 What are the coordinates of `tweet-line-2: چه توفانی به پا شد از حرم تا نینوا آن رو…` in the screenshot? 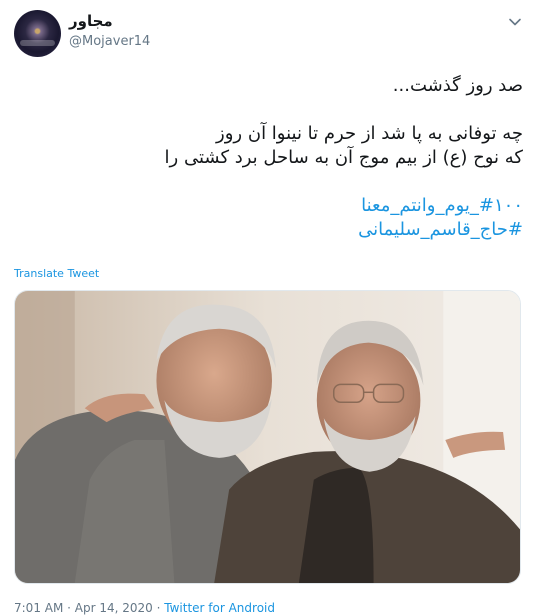 It's located at (369, 133).